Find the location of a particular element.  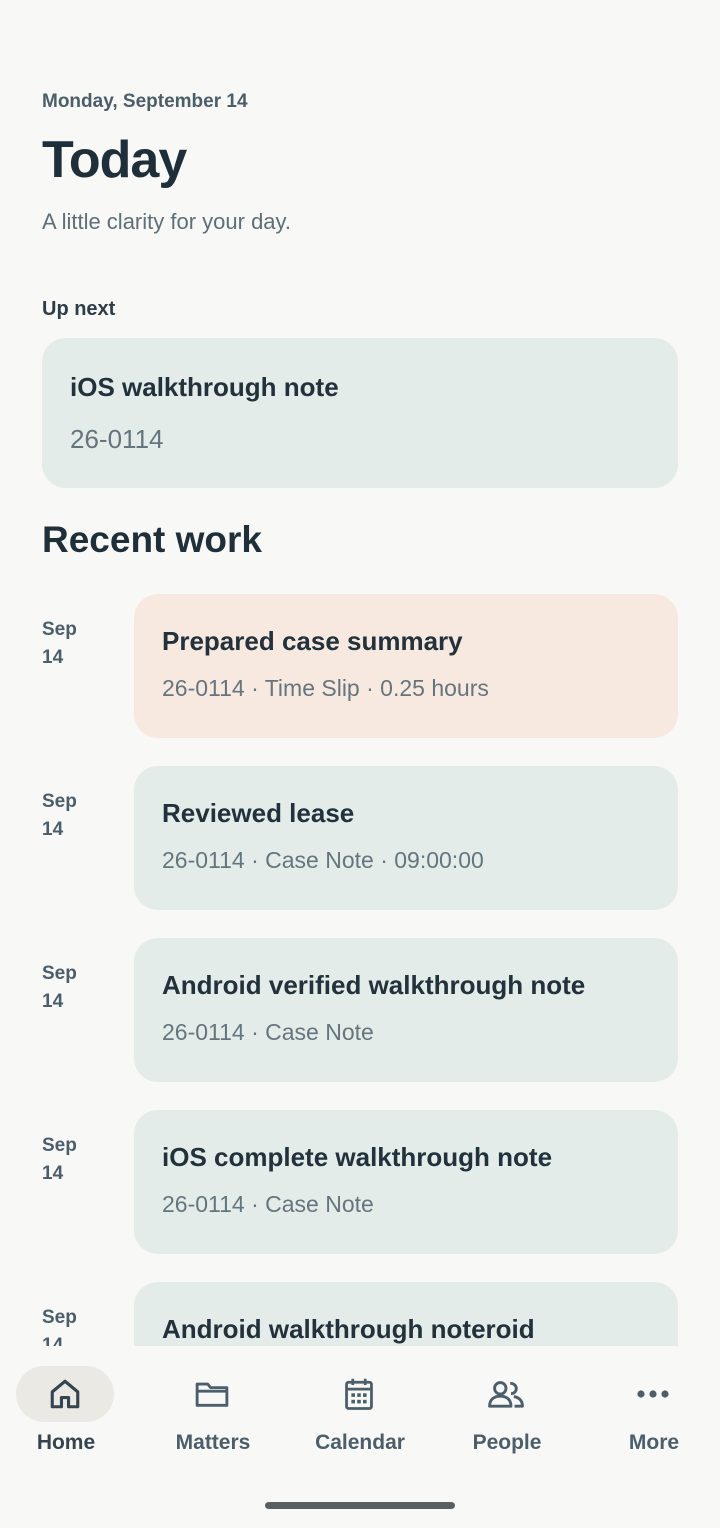

people-icon is located at coordinates (506, 1394).